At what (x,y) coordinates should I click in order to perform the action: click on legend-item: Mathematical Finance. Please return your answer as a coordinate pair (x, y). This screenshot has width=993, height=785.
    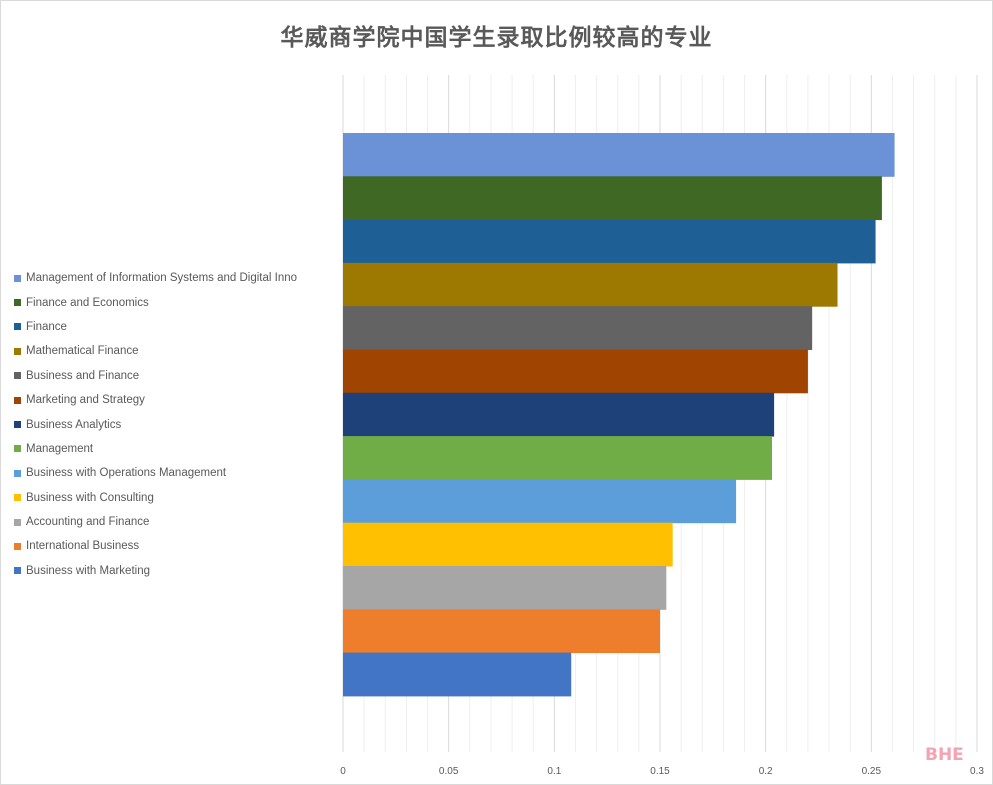
    Looking at the image, I should click on (155, 351).